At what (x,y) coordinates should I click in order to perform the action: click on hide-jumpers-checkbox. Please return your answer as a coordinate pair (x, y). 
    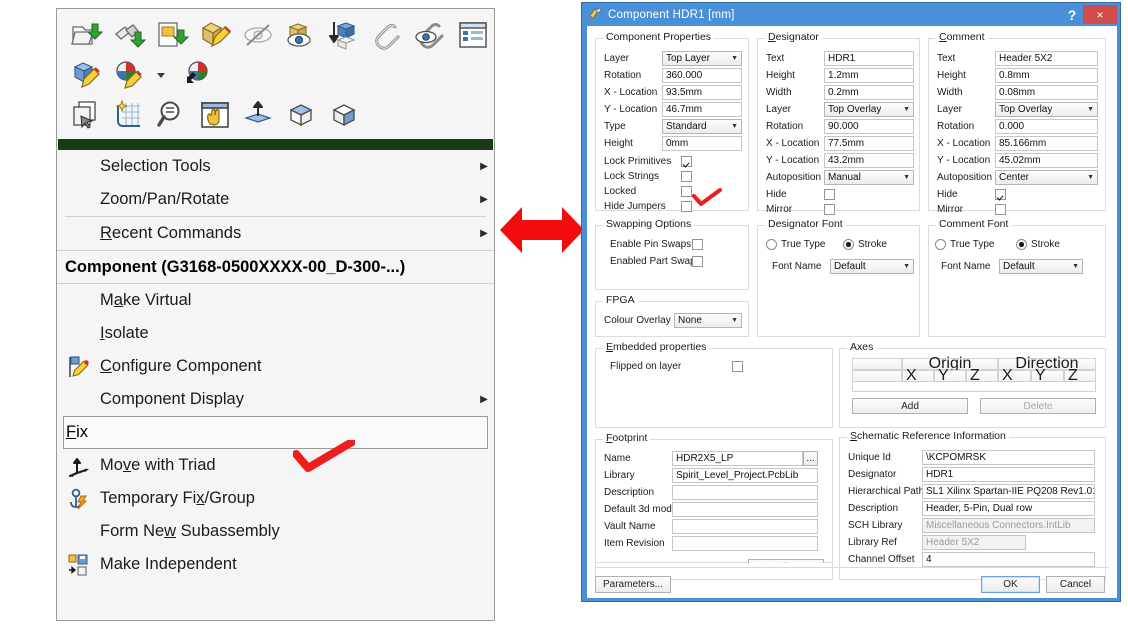
    Looking at the image, I should click on (686, 206).